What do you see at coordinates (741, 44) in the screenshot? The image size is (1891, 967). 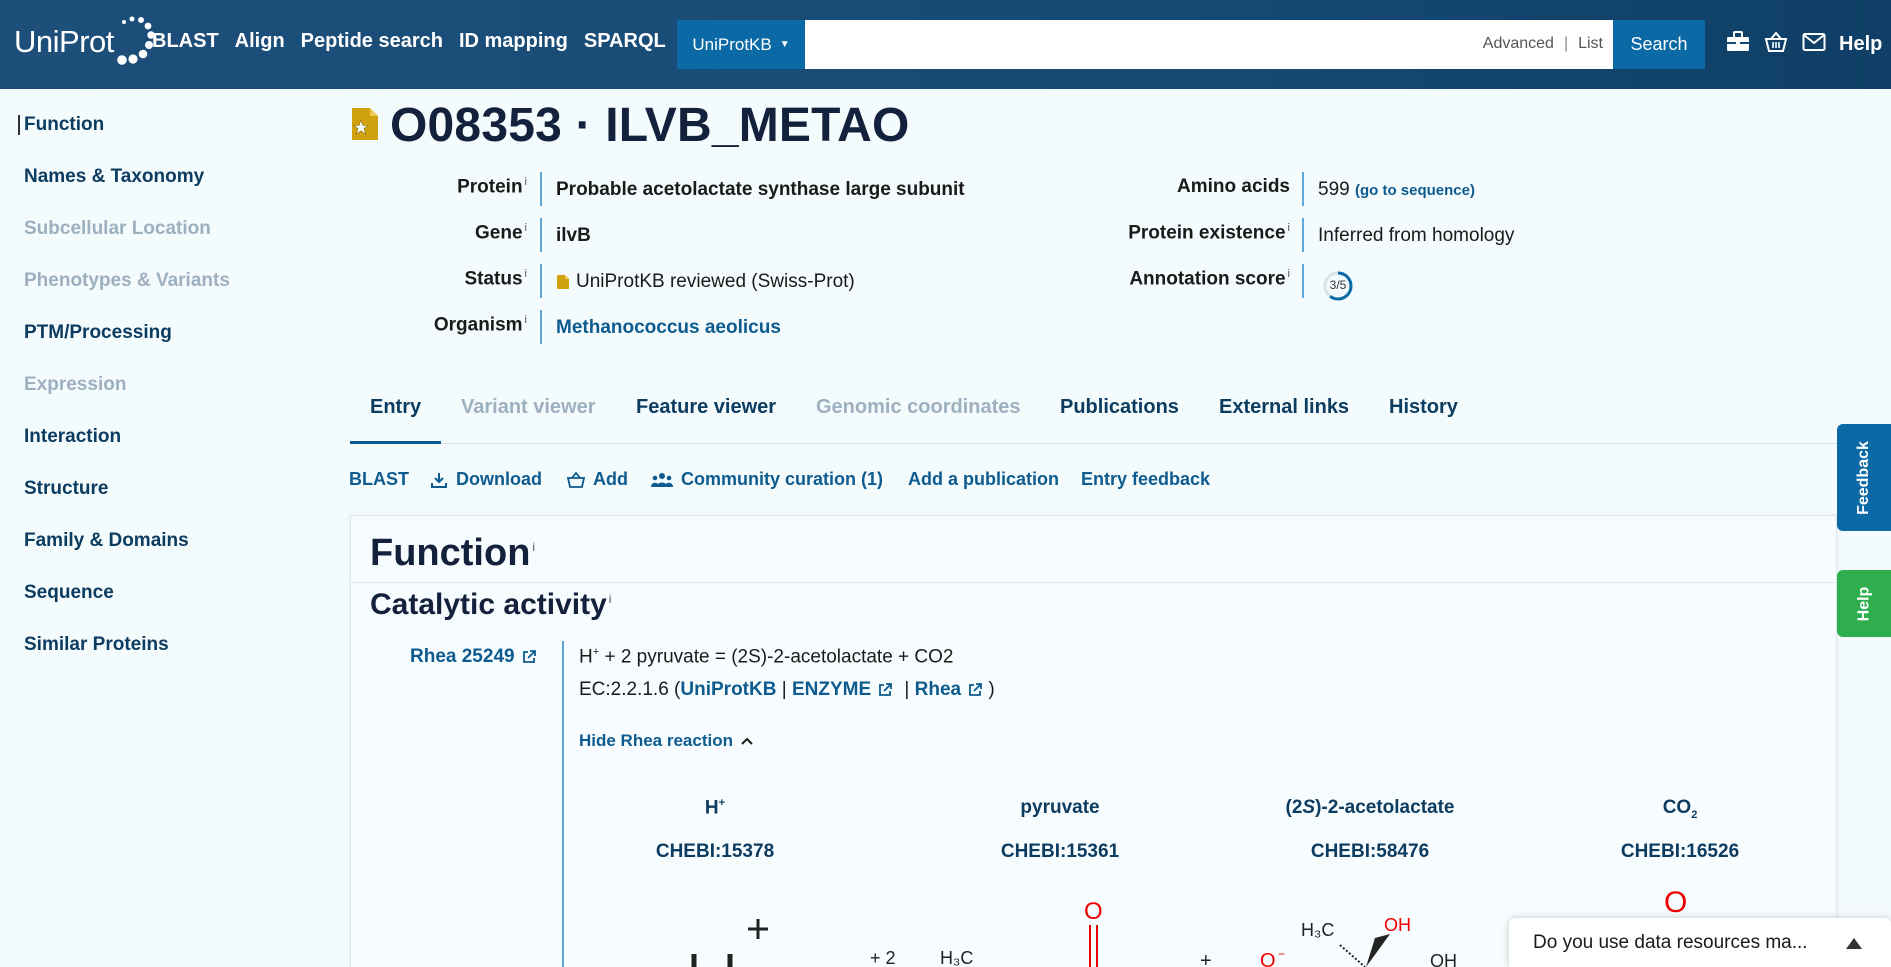 I see `database-select: UniProtKB ▼` at bounding box center [741, 44].